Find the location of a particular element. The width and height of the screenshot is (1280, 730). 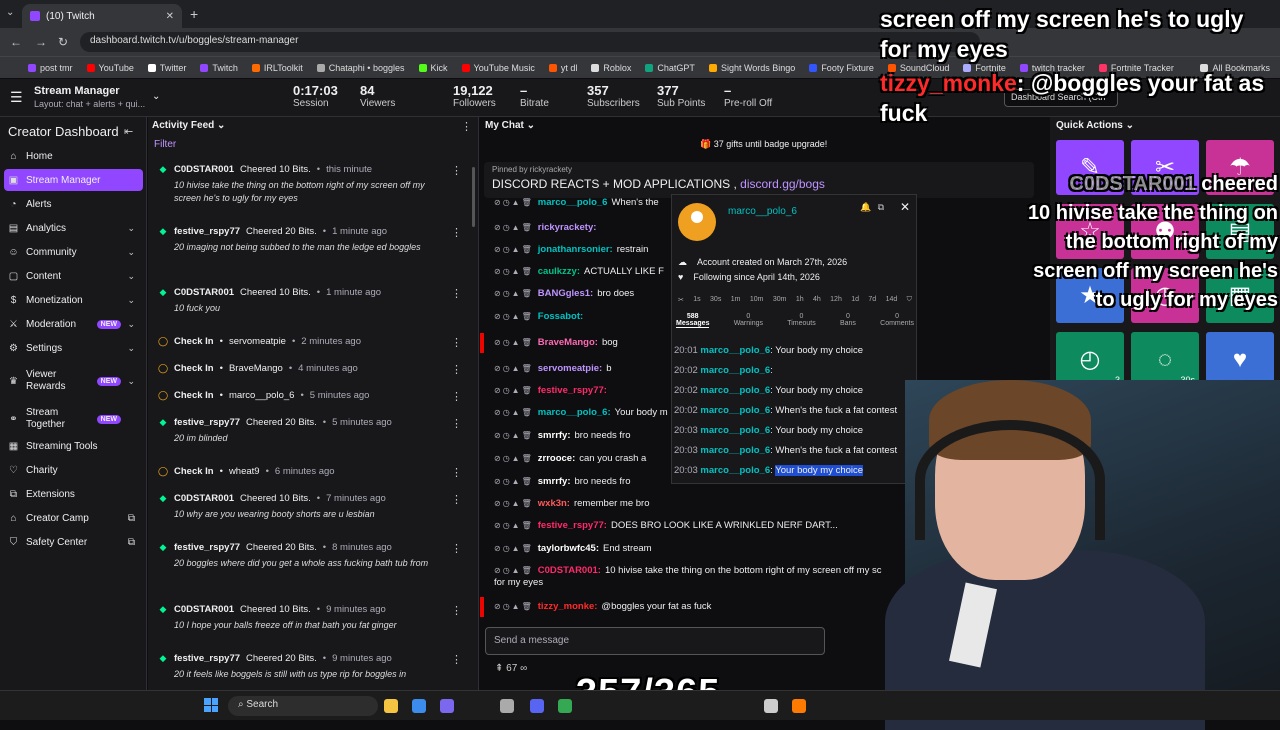

chat-username: rickyrackety: is located at coordinates (567, 227).